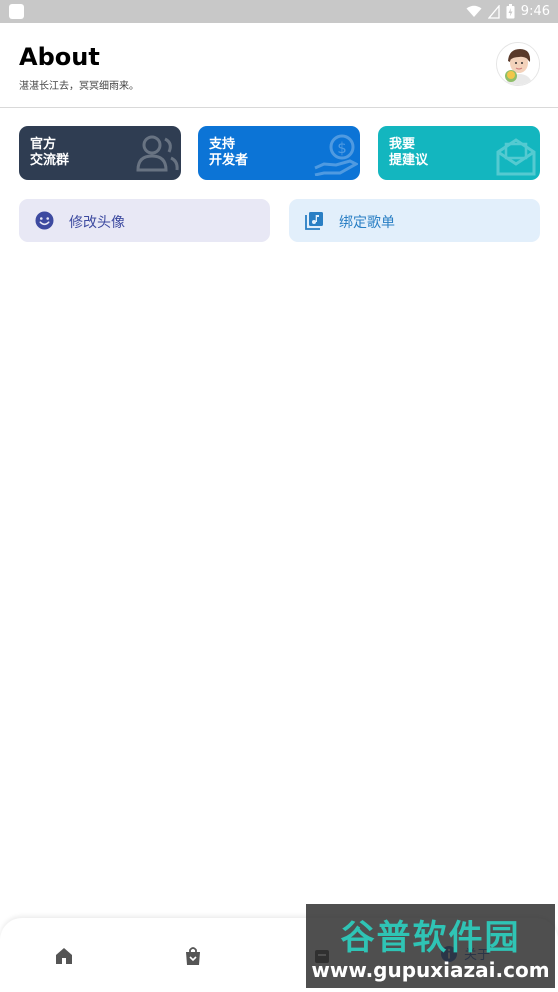 This screenshot has width=558, height=992. Describe the element at coordinates (193, 956) in the screenshot. I see `shopping-bag-icon` at that location.